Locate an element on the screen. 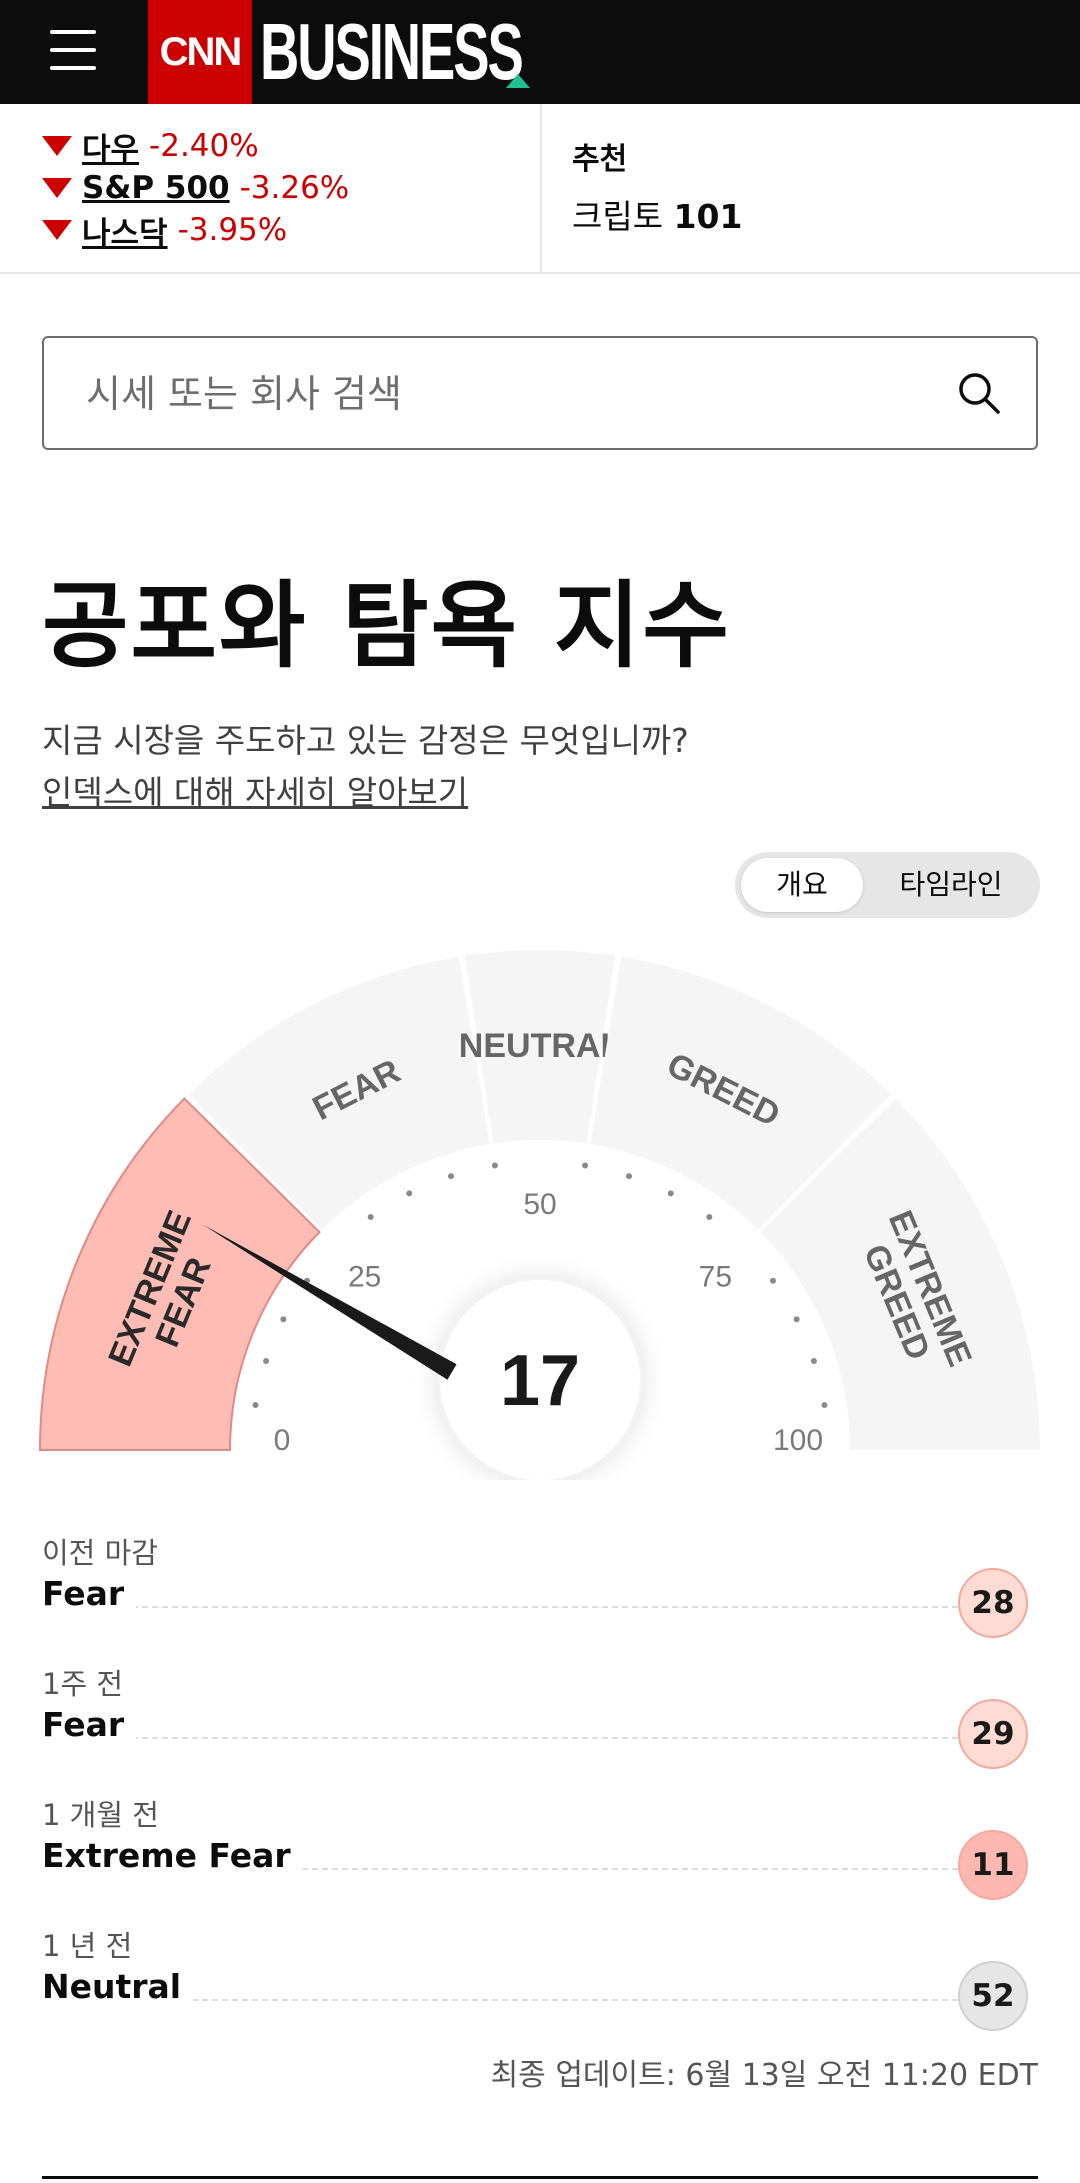 The height and width of the screenshot is (2183, 1080). last-updated-text: 최종 업데이트: 6월 13일 오전 11:20 EDT is located at coordinates (764, 2075).